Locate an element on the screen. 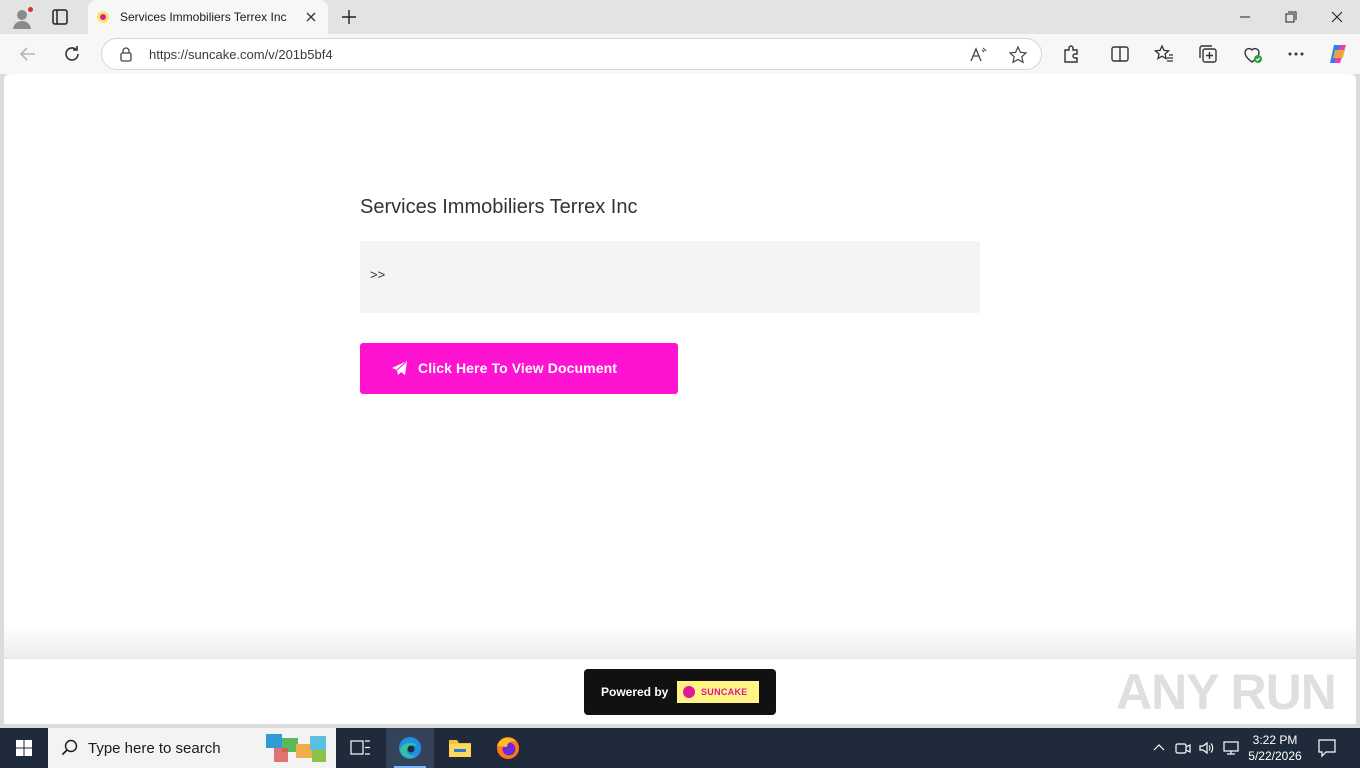  suncake-logo-icon is located at coordinates (689, 692).